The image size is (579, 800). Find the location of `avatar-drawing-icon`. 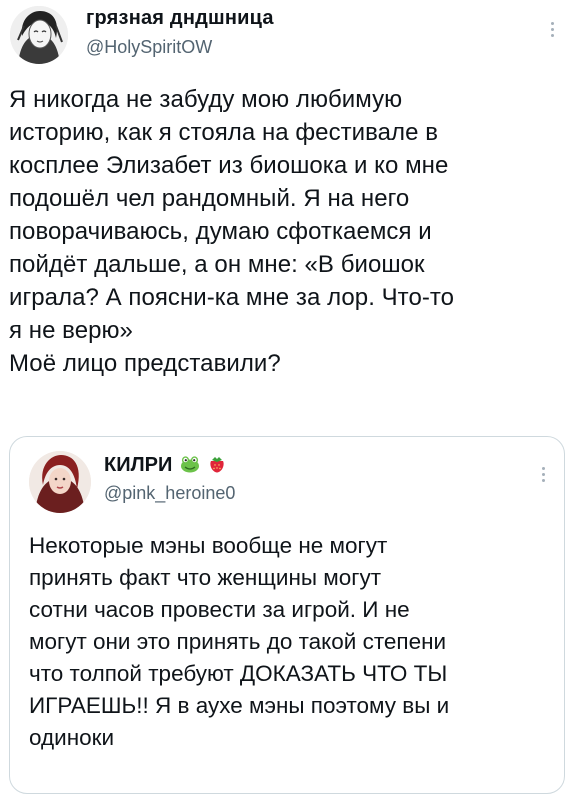

avatar-drawing-icon is located at coordinates (39, 35).